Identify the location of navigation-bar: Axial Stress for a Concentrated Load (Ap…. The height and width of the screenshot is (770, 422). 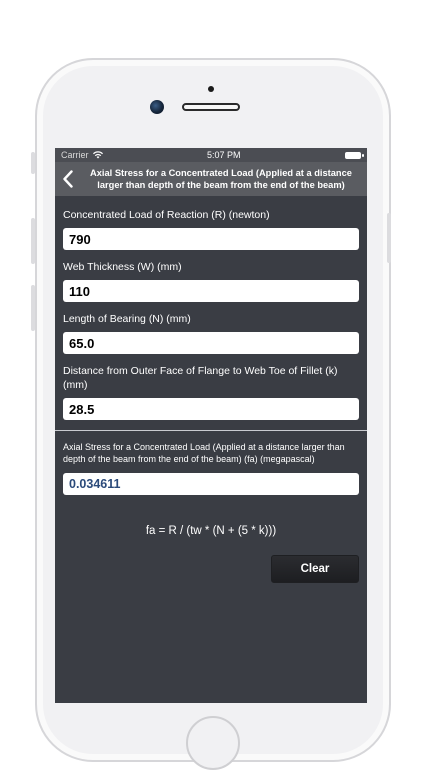
(211, 179).